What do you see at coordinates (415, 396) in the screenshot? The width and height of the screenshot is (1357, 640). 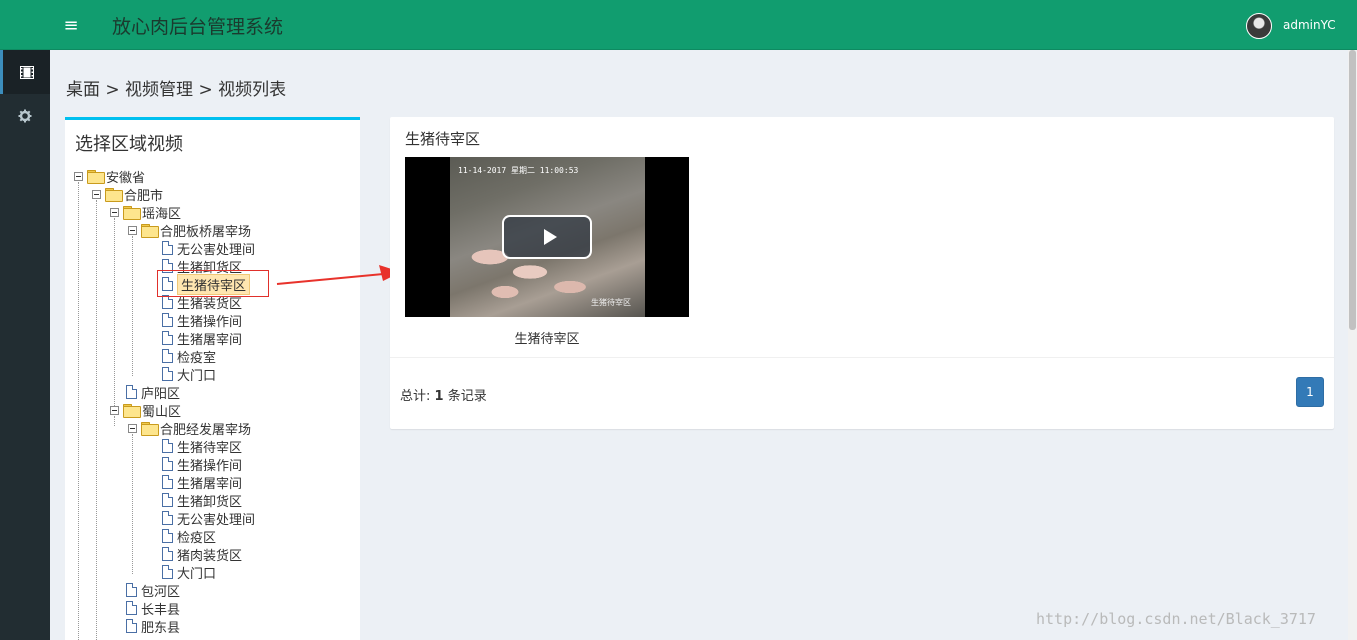 I see `total-label: 总计:` at bounding box center [415, 396].